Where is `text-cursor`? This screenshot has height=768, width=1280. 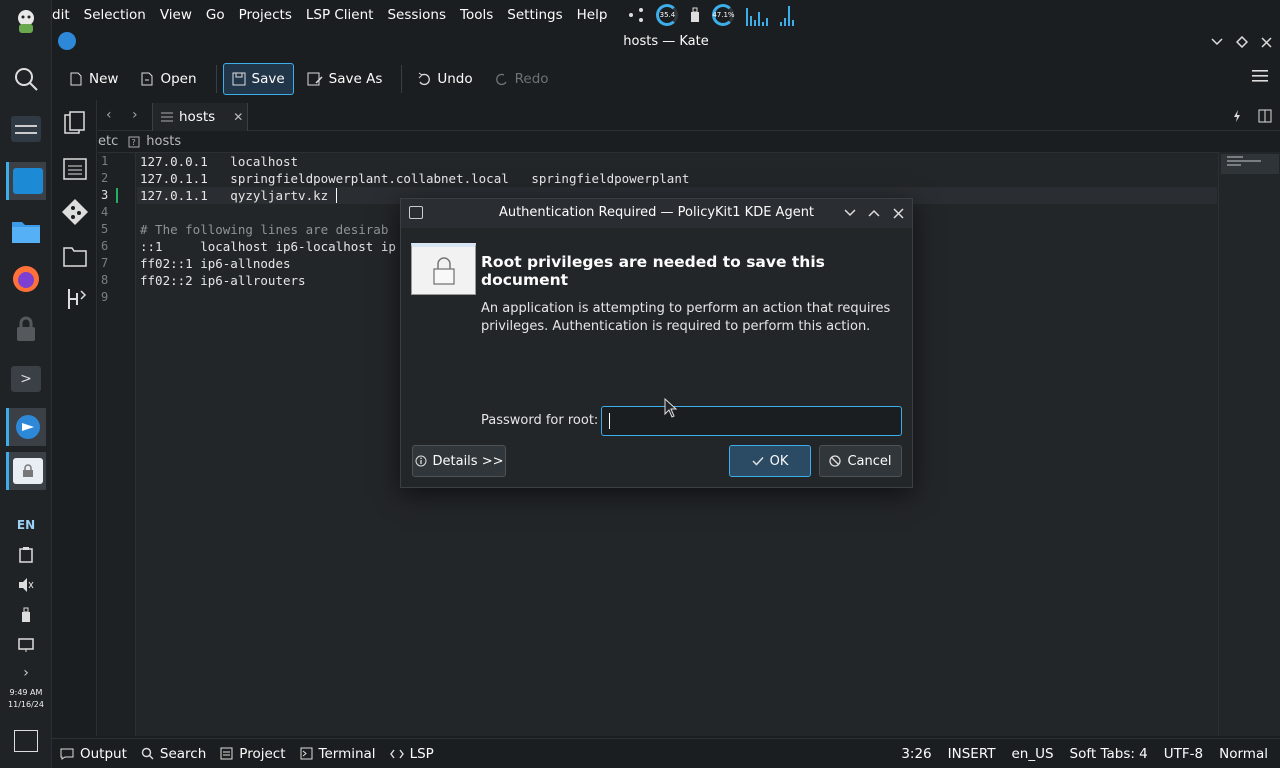 text-cursor is located at coordinates (336, 195).